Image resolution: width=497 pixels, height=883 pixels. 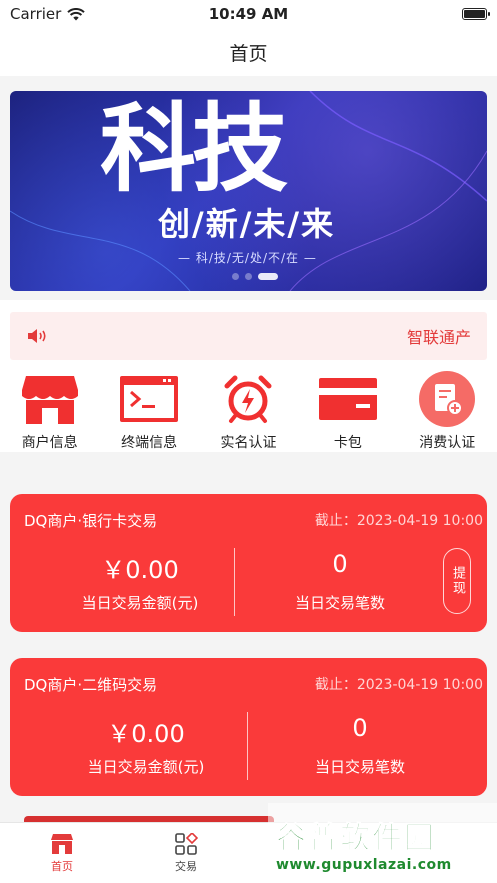 What do you see at coordinates (447, 443) in the screenshot?
I see `quick-action-label: 消费认证` at bounding box center [447, 443].